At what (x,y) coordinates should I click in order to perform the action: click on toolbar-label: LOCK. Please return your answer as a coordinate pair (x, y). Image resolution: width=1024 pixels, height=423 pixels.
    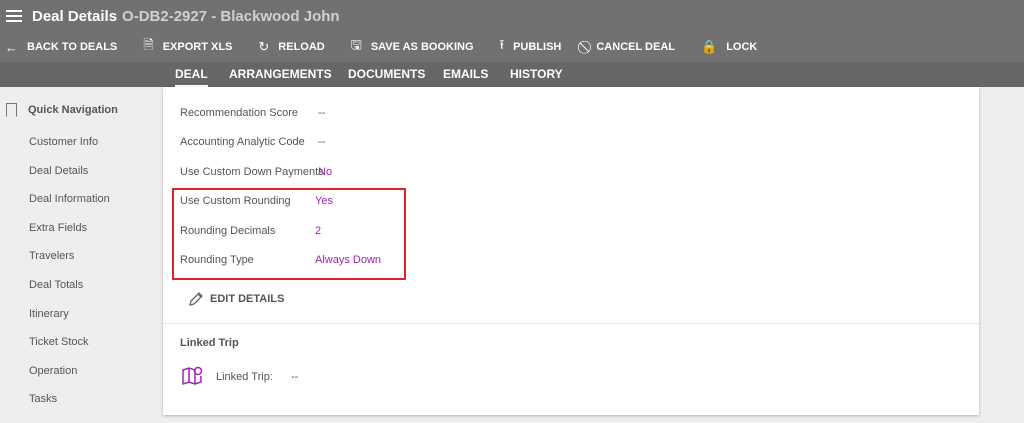
    Looking at the image, I should click on (742, 47).